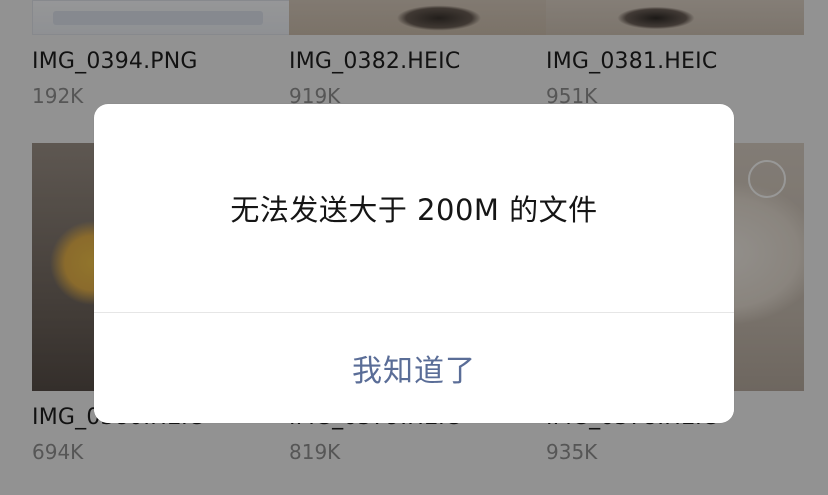 The image size is (828, 495). What do you see at coordinates (414, 210) in the screenshot?
I see `alert-message: 无法发送大于 200M 的文件` at bounding box center [414, 210].